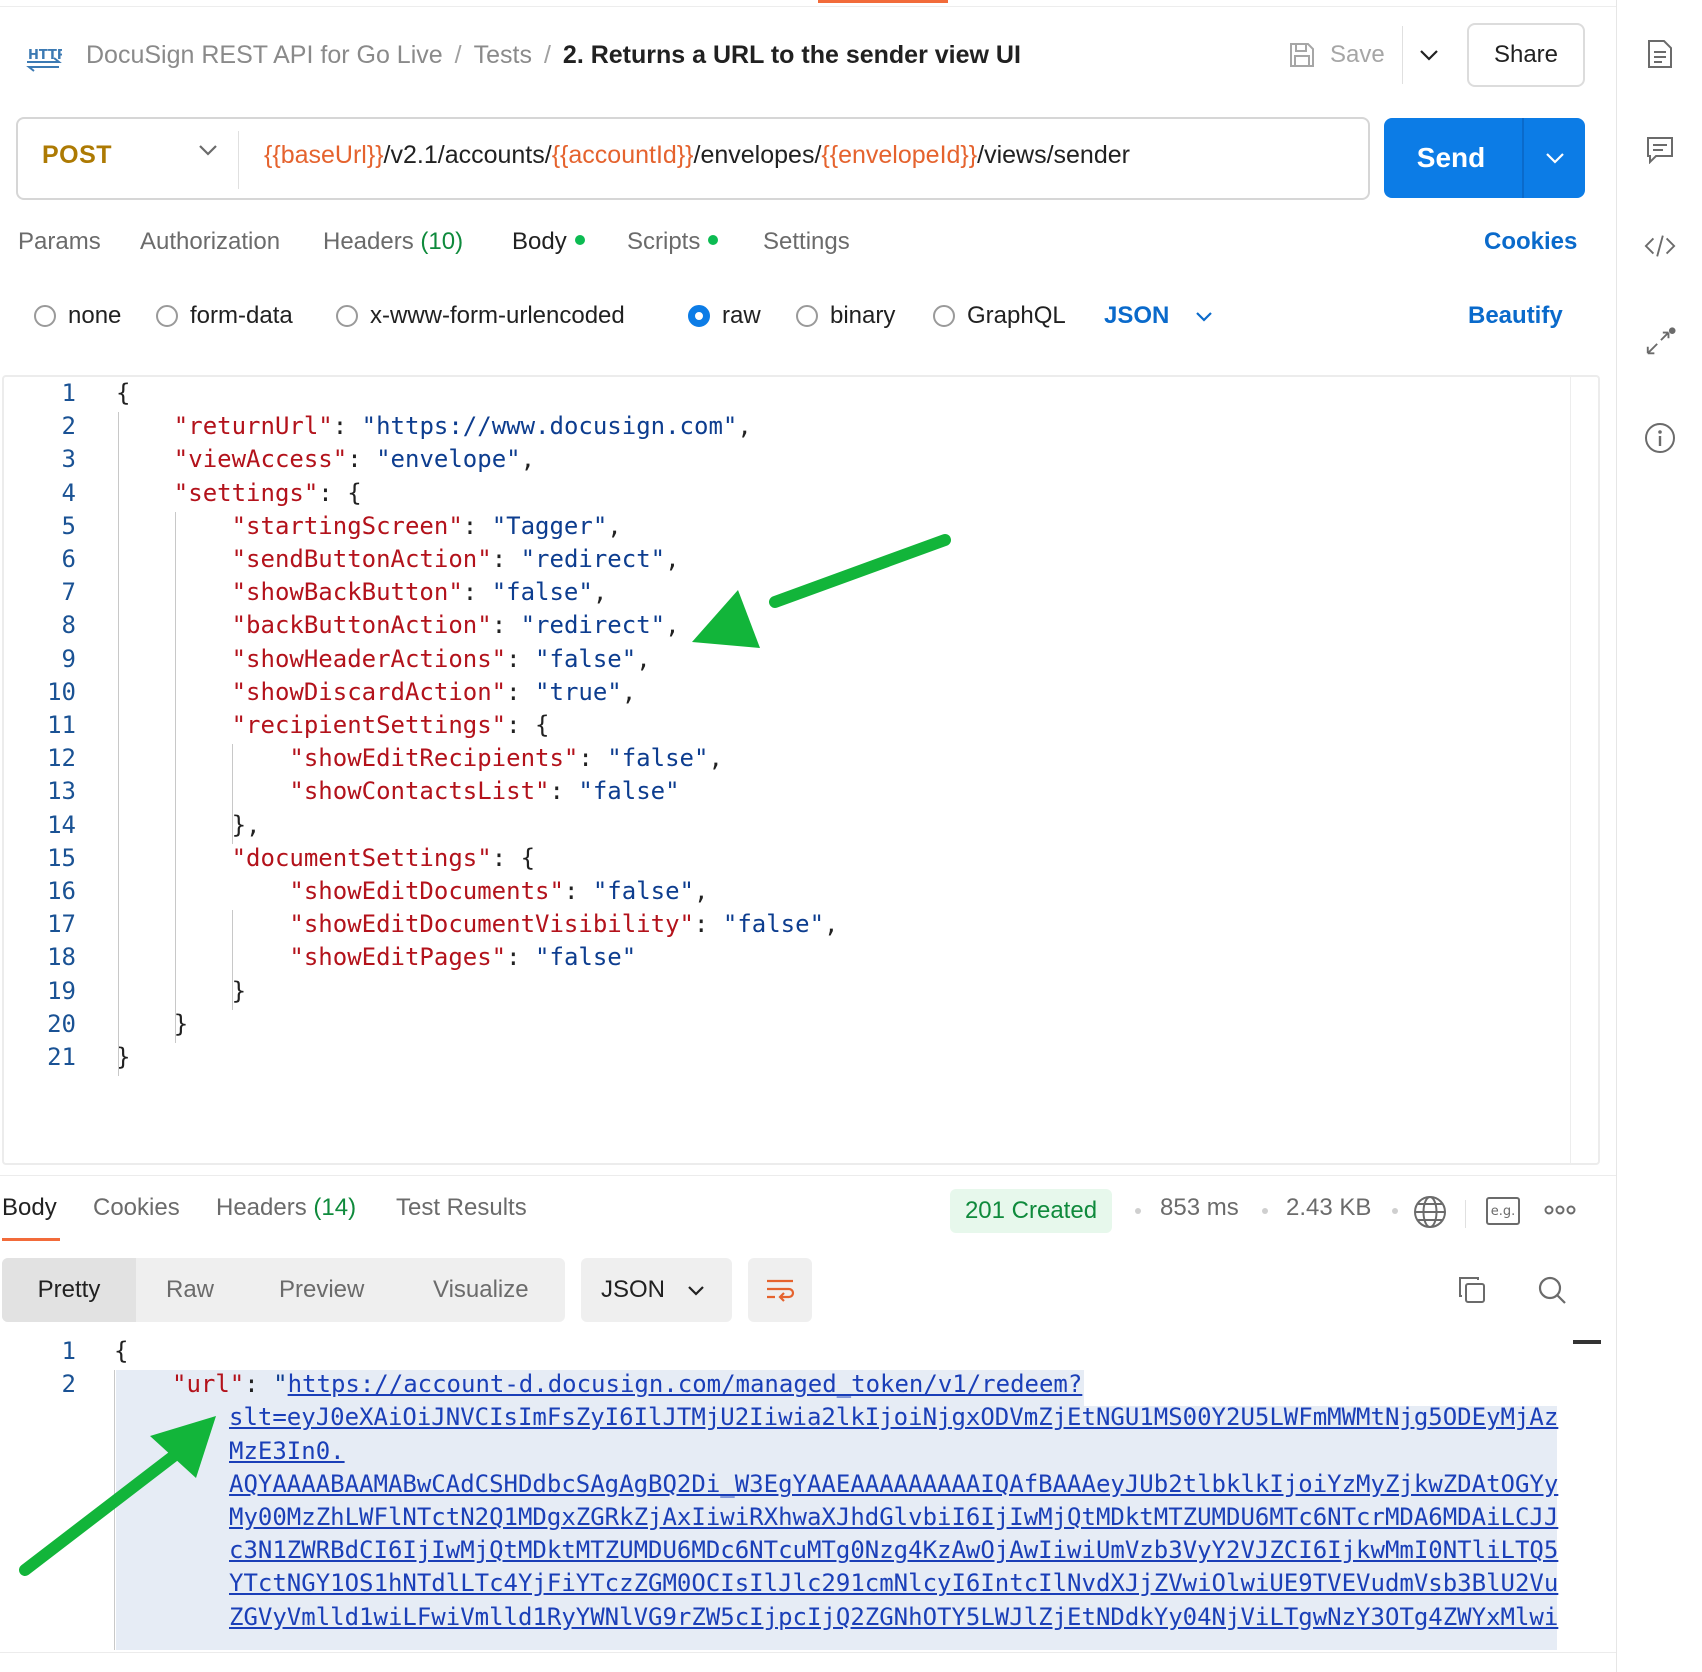 This screenshot has width=1702, height=1672. What do you see at coordinates (1659, 836) in the screenshot?
I see `right-sidebar` at bounding box center [1659, 836].